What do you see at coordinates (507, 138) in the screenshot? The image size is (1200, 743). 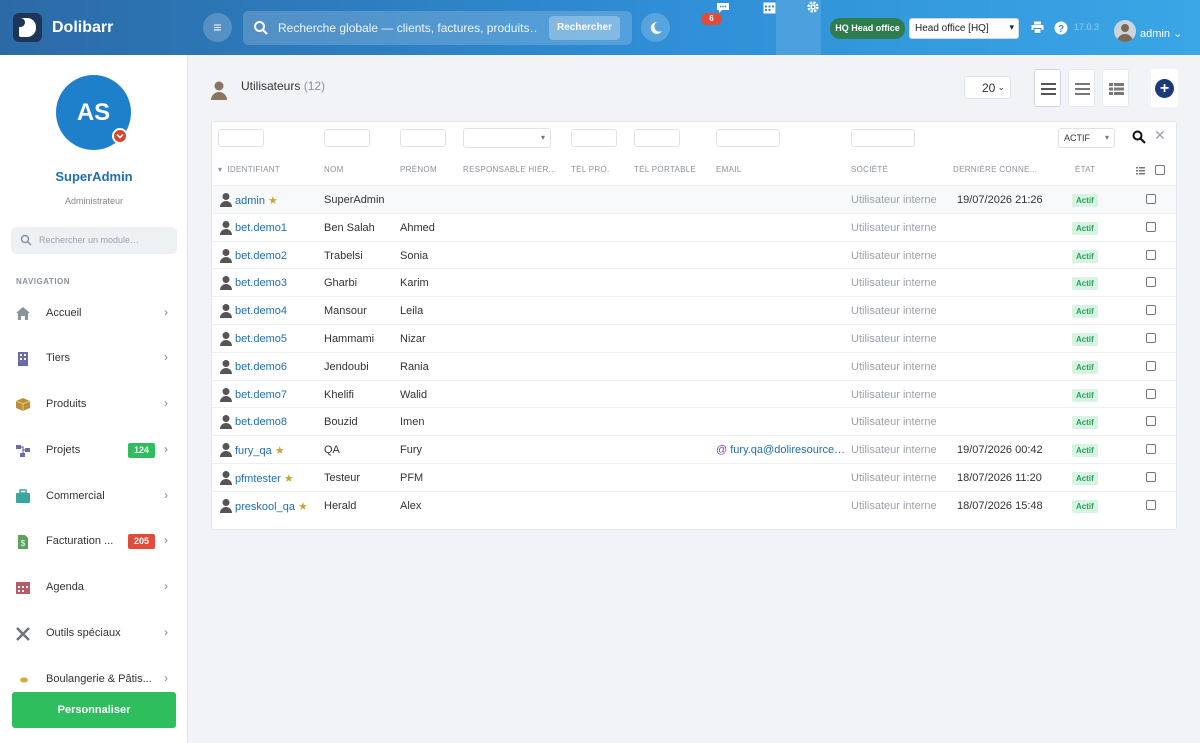 I see `filter-responsable: ▾` at bounding box center [507, 138].